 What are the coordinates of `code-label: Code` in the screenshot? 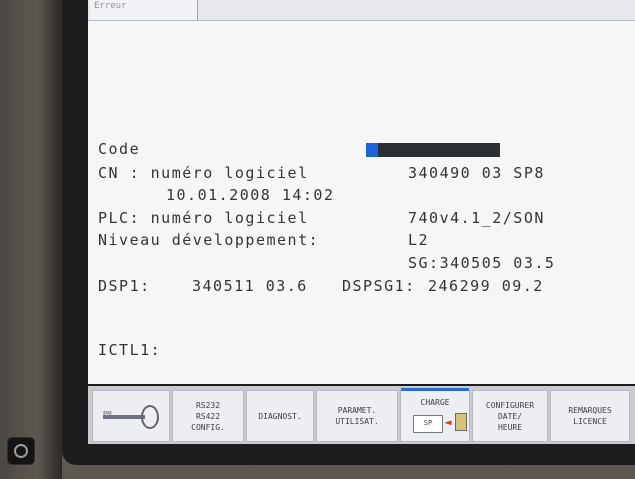 It's located at (119, 149).